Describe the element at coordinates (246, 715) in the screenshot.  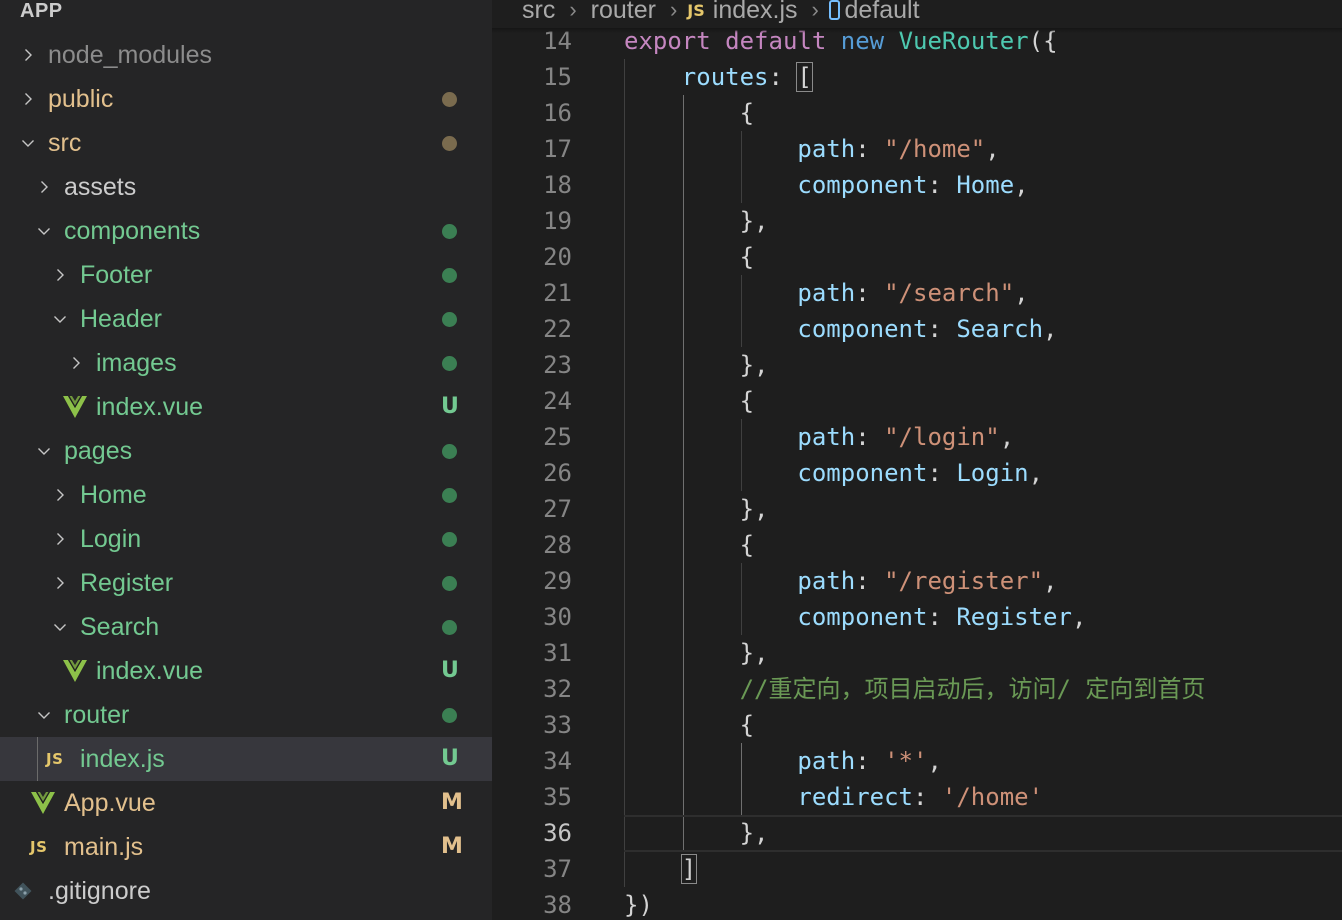
I see `tree-folder: router` at that location.